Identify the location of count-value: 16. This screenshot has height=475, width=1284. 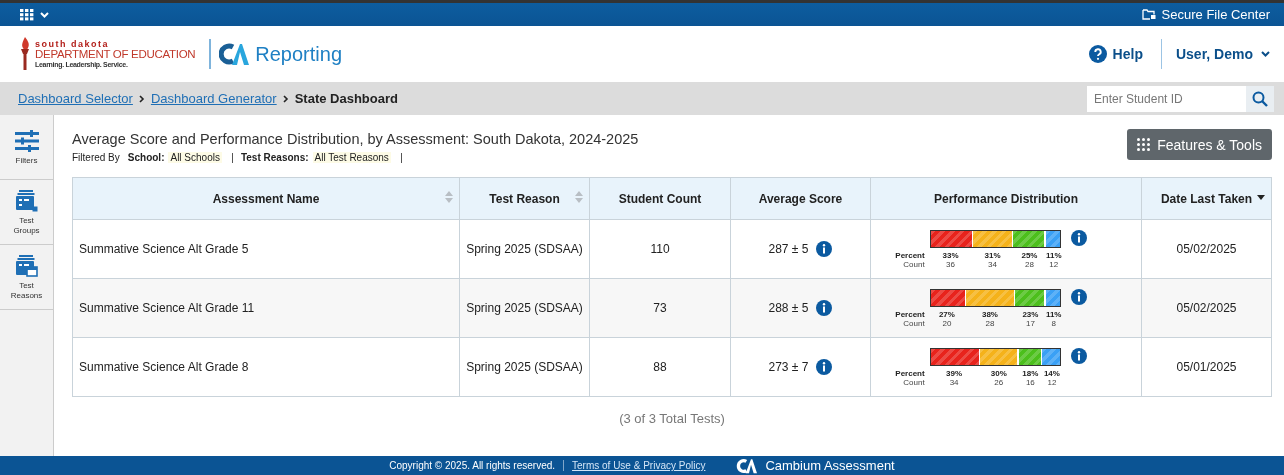
(1030, 382).